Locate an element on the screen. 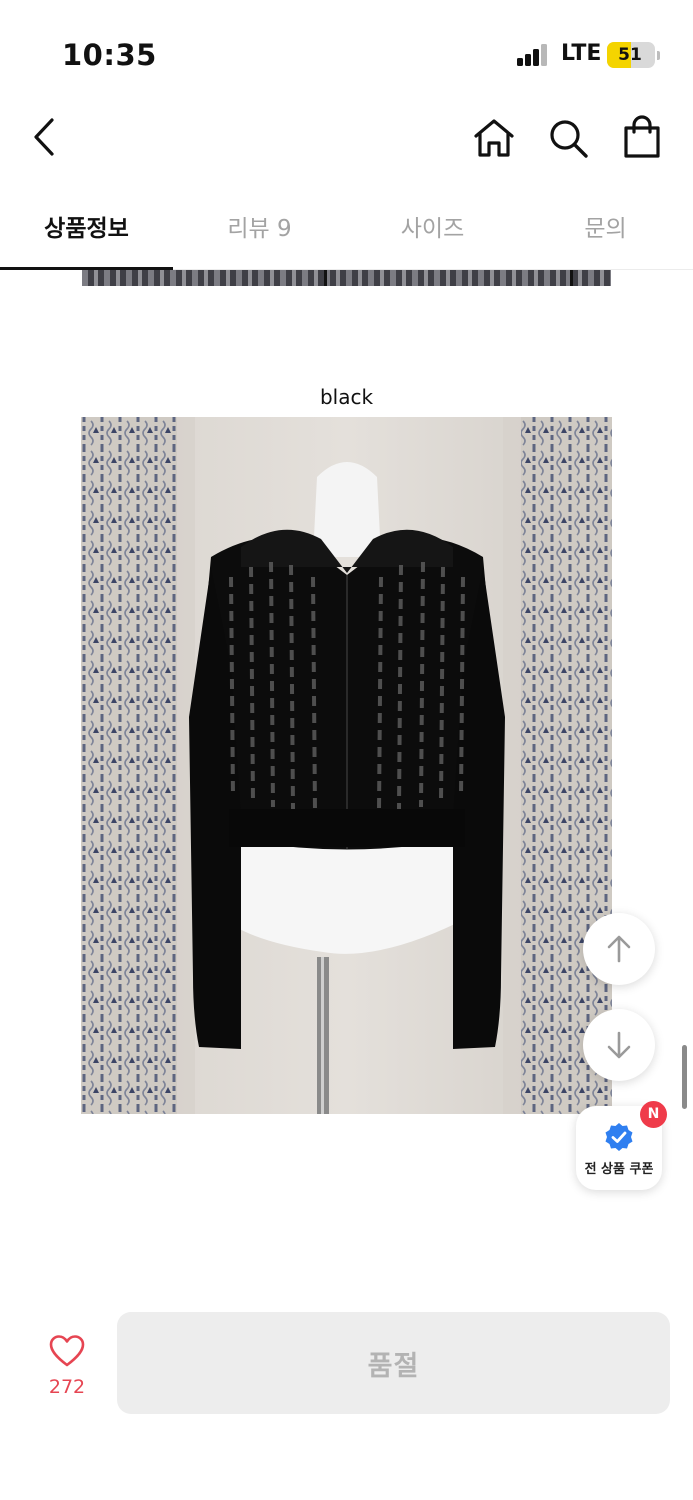 The height and width of the screenshot is (1500, 693). cart-button is located at coordinates (642, 137).